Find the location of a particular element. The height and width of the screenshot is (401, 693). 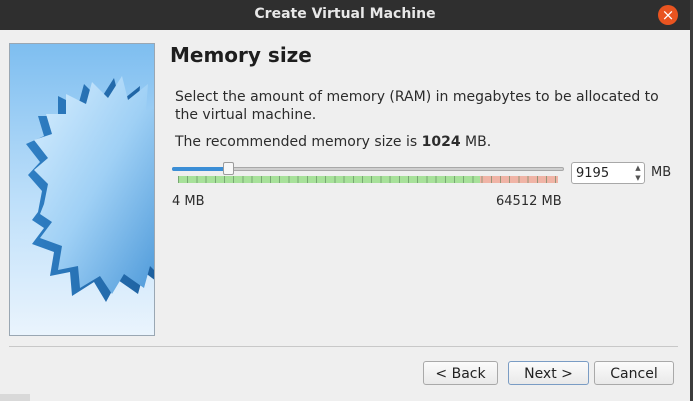

close-button: × is located at coordinates (668, 15).